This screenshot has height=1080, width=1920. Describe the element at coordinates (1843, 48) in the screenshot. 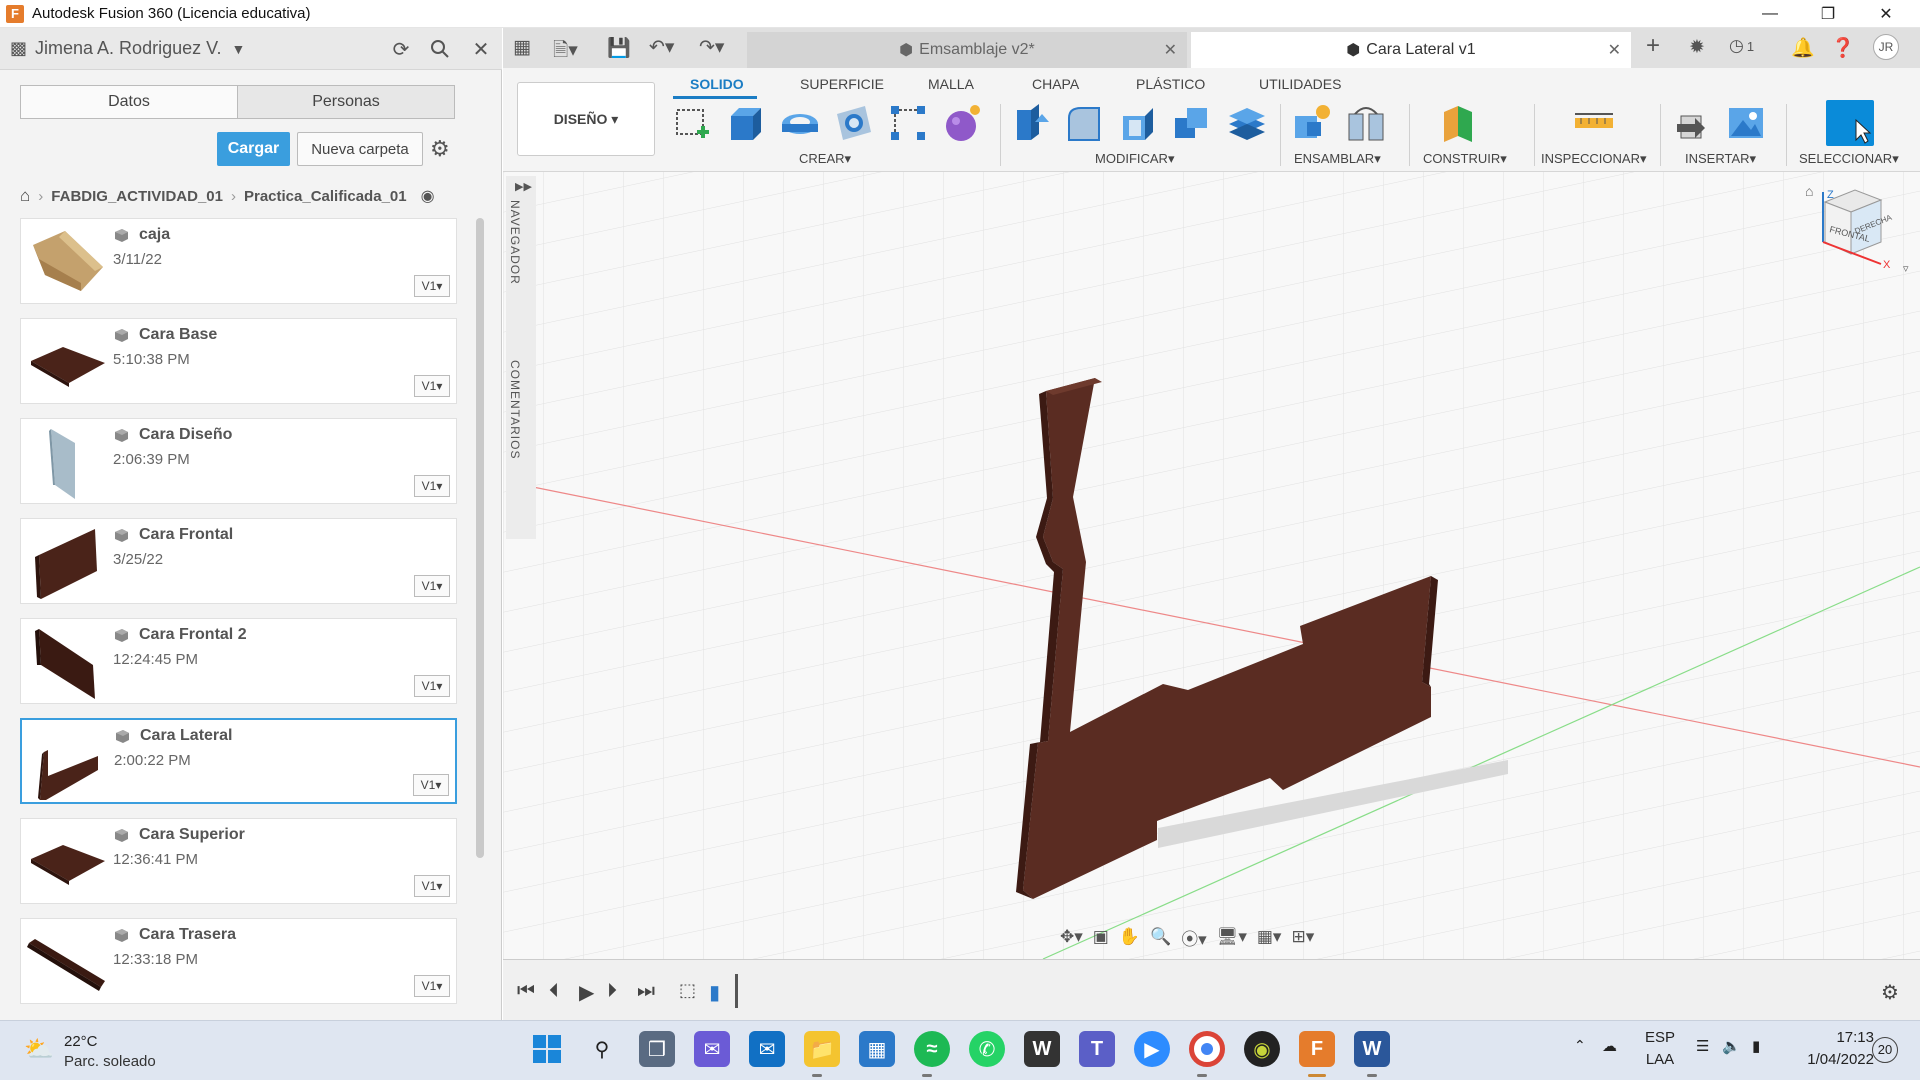

I see `help-icon: ❓` at that location.